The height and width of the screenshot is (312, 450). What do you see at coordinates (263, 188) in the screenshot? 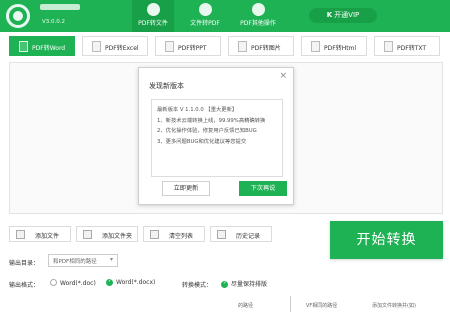
I see `remind-later-button: 下次再说` at bounding box center [263, 188].